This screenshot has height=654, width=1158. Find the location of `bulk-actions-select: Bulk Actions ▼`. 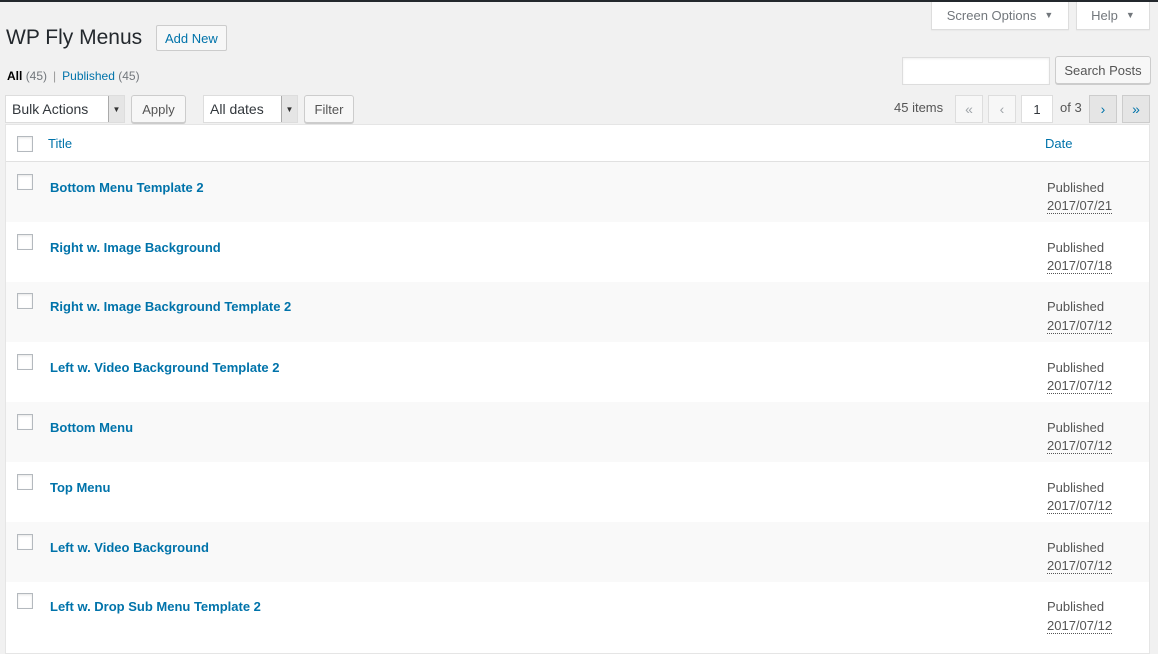

bulk-actions-select: Bulk Actions ▼ is located at coordinates (65, 109).